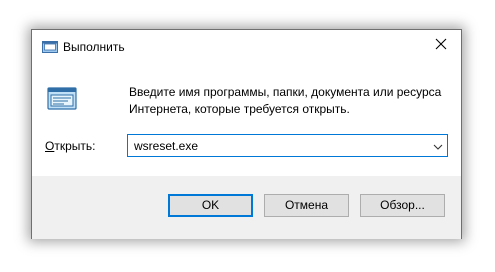 Image resolution: width=495 pixels, height=272 pixels. What do you see at coordinates (50, 146) in the screenshot?
I see `open-label-mnemonic: О` at bounding box center [50, 146].